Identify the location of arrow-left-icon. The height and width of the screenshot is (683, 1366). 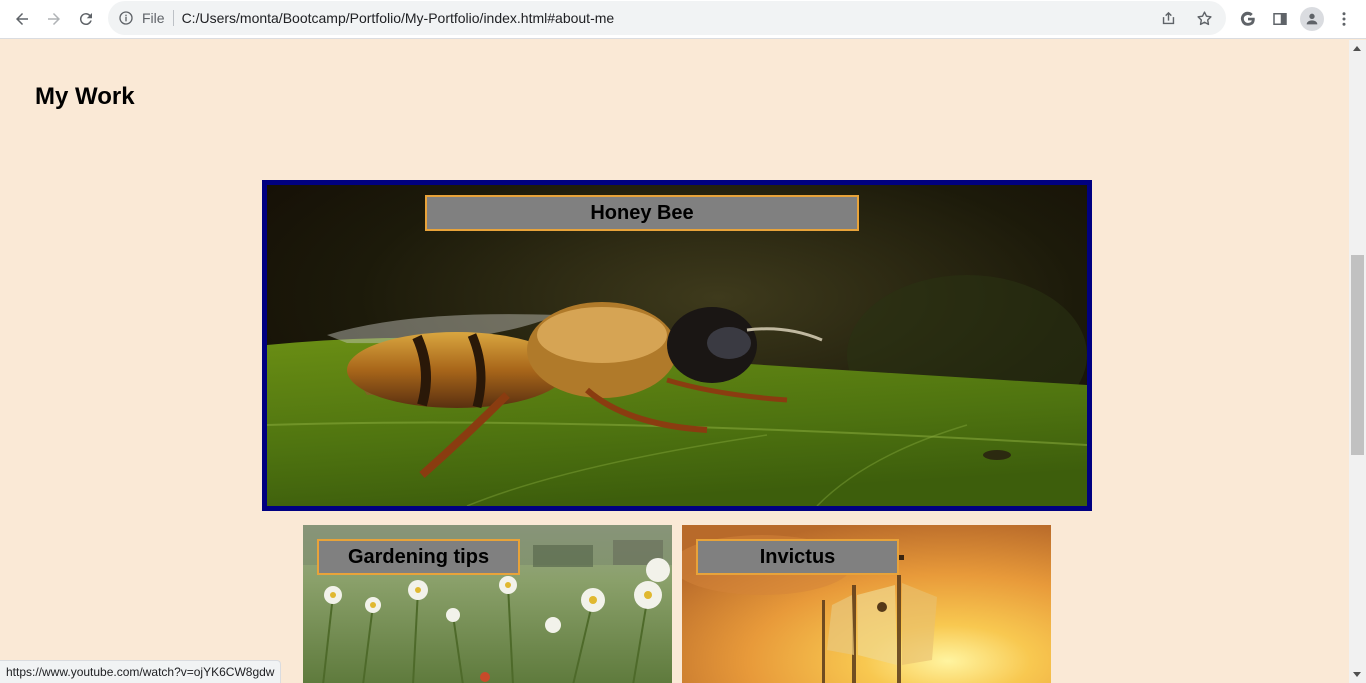
(22, 19).